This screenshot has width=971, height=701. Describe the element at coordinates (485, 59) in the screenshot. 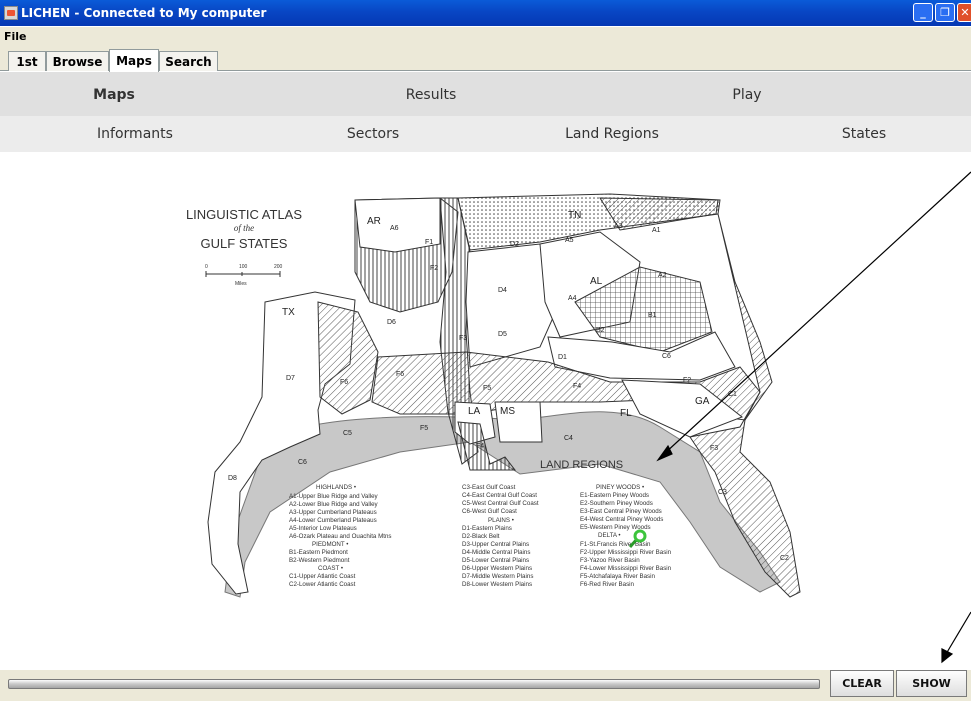

I see `tab-strip: 1st Browse Maps Search` at that location.